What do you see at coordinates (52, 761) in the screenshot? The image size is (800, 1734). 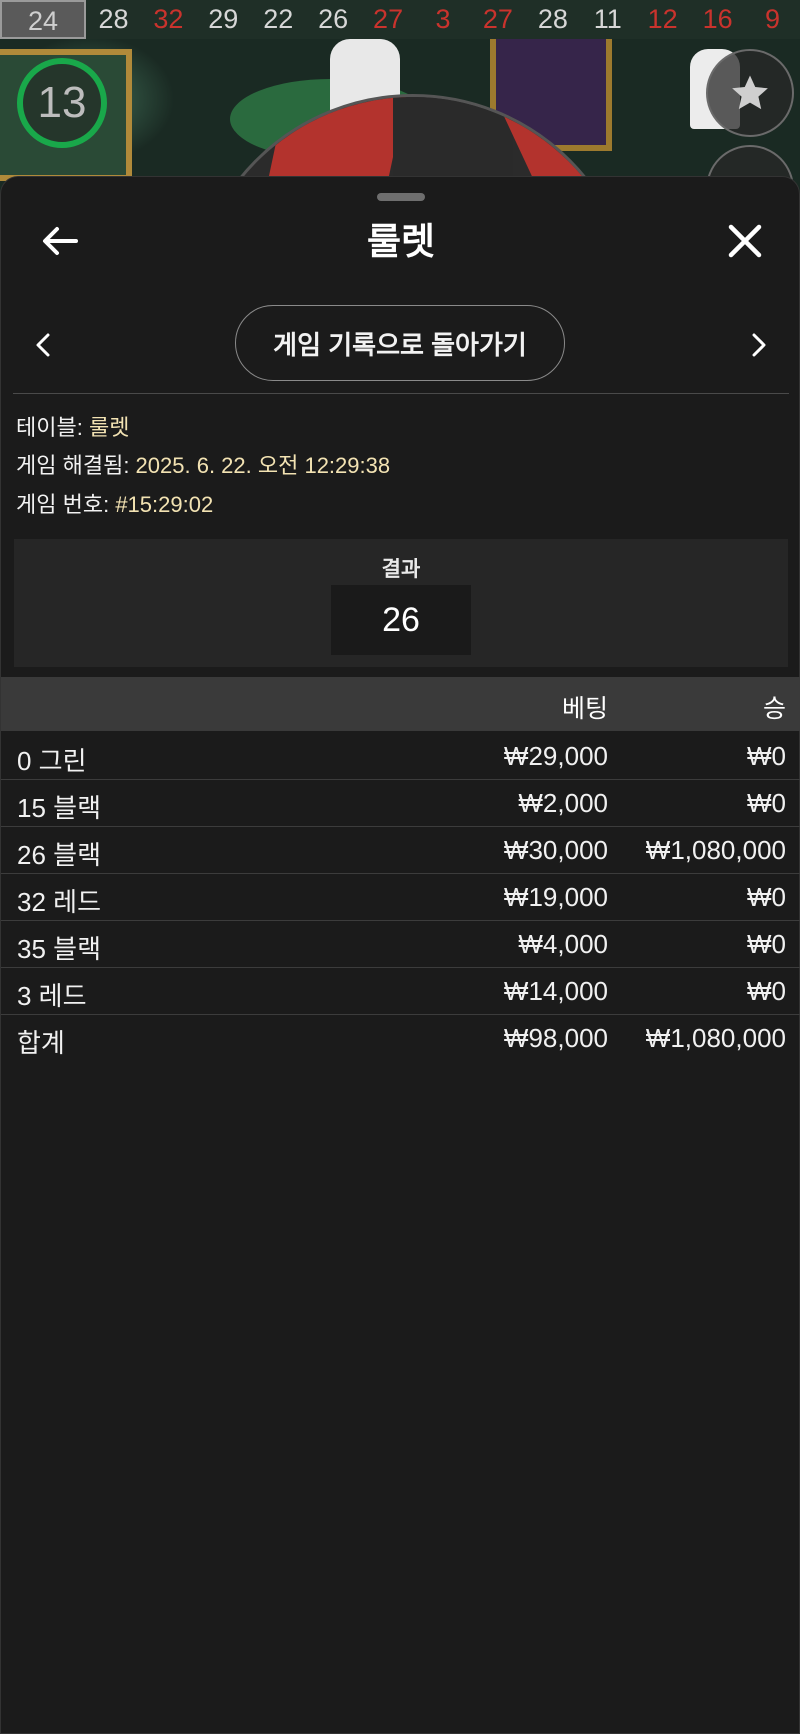 I see `bet-name: 0 그린` at bounding box center [52, 761].